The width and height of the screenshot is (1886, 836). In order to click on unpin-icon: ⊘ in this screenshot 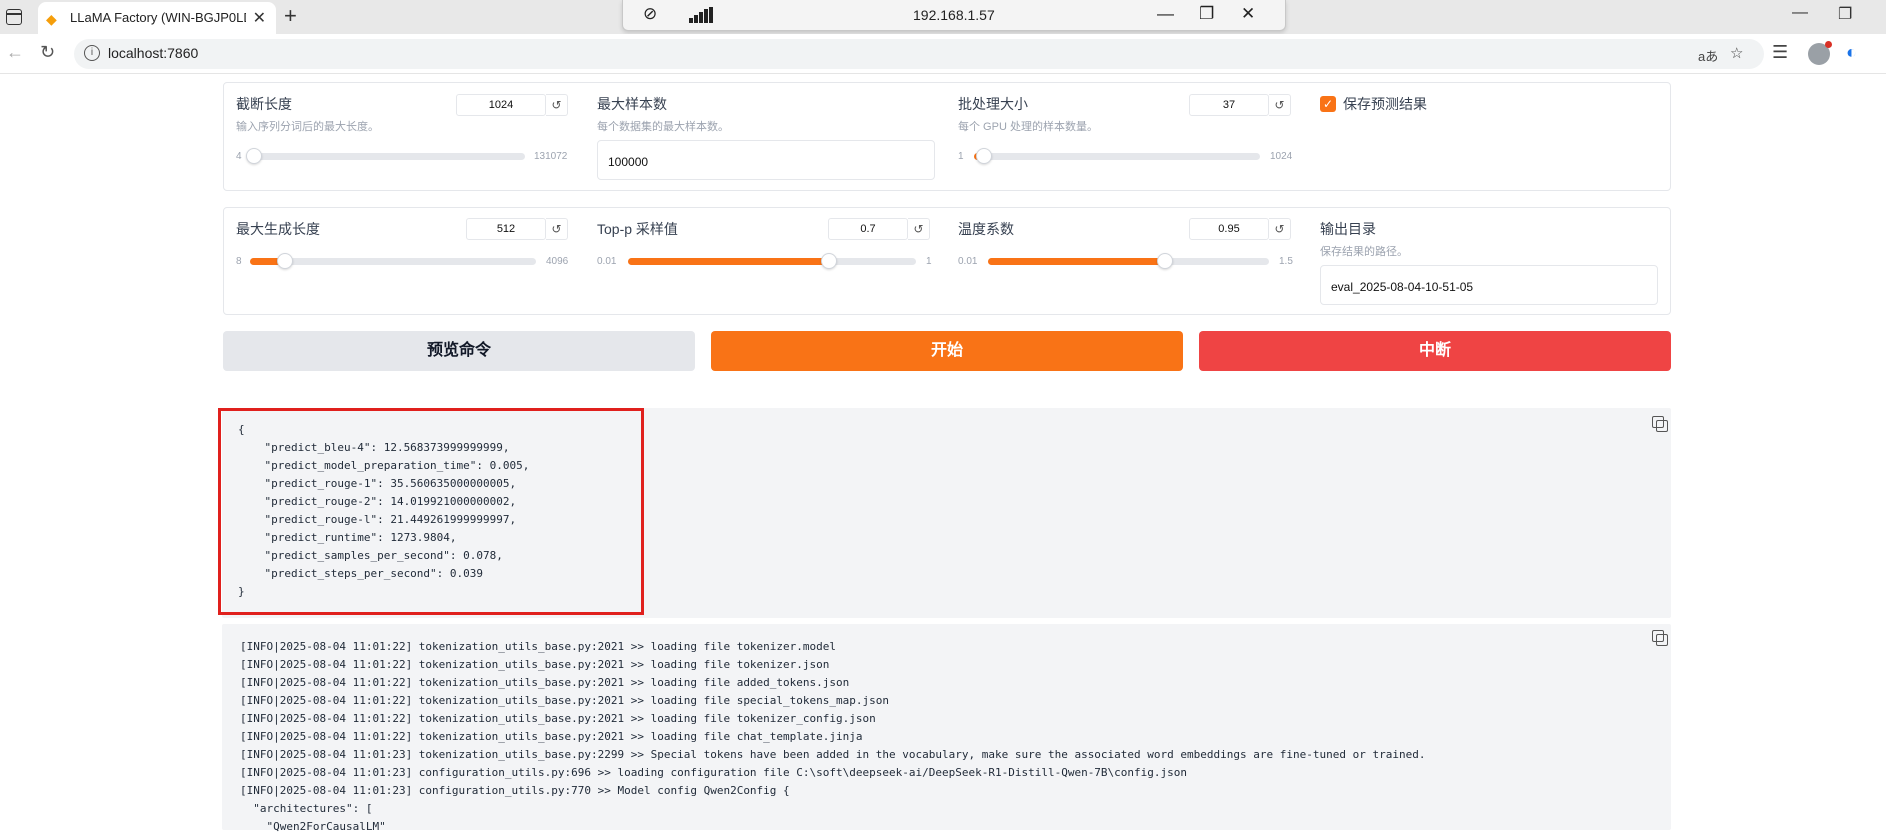, I will do `click(650, 14)`.